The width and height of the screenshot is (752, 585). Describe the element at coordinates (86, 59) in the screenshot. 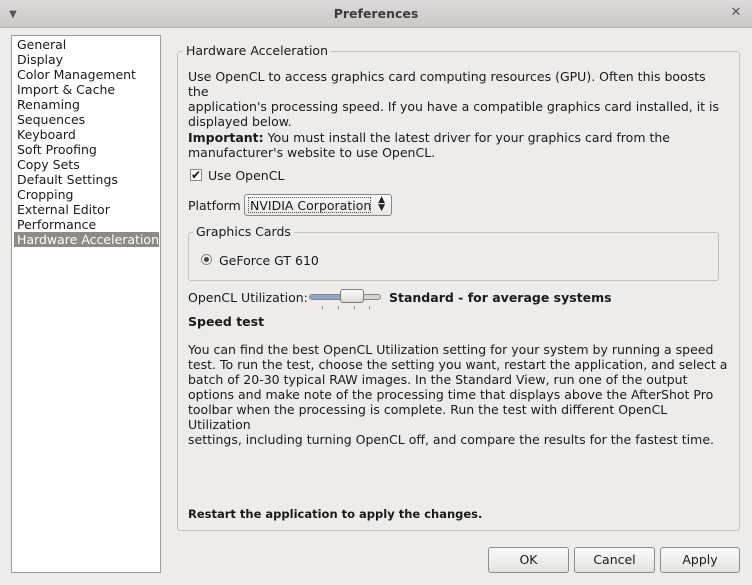

I see `sidebar-item-display: Display` at that location.